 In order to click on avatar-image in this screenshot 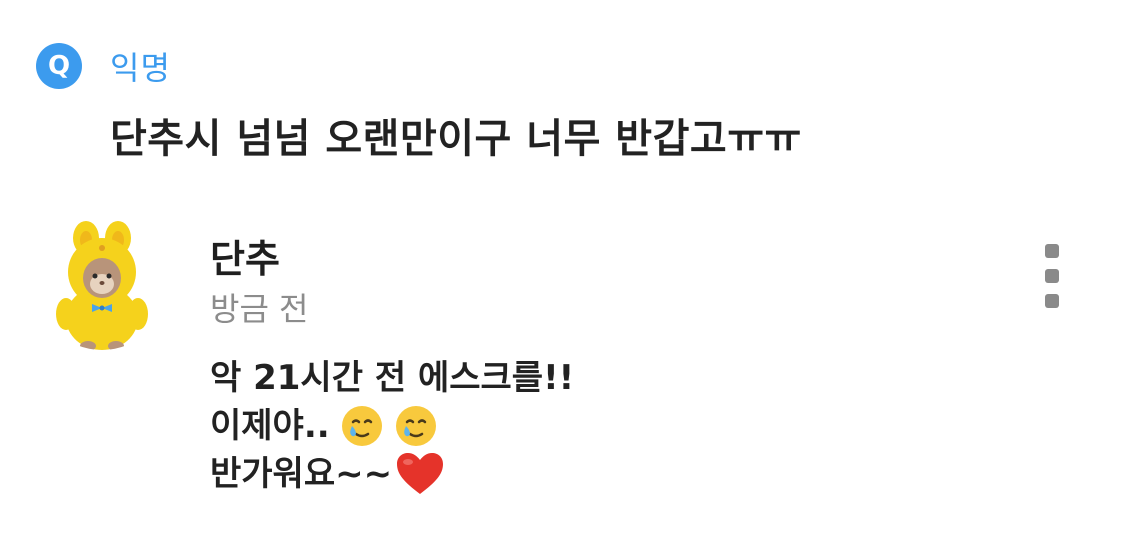, I will do `click(102, 284)`.